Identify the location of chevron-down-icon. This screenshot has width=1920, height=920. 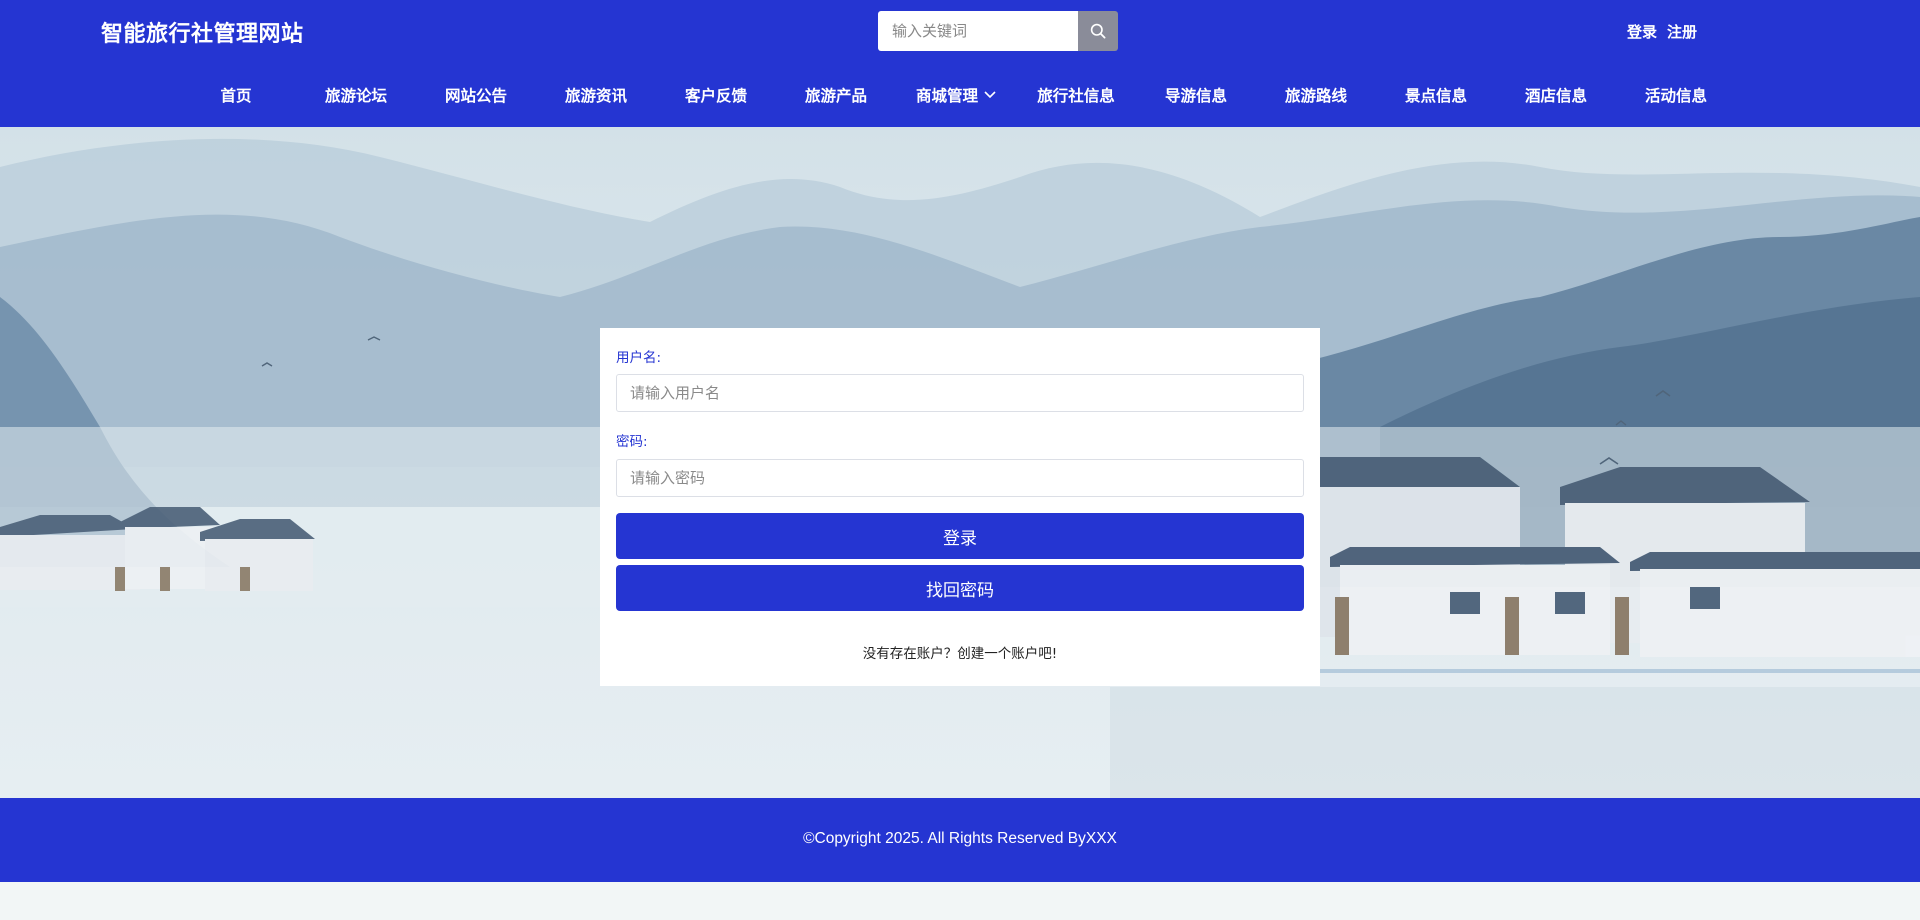
(990, 94).